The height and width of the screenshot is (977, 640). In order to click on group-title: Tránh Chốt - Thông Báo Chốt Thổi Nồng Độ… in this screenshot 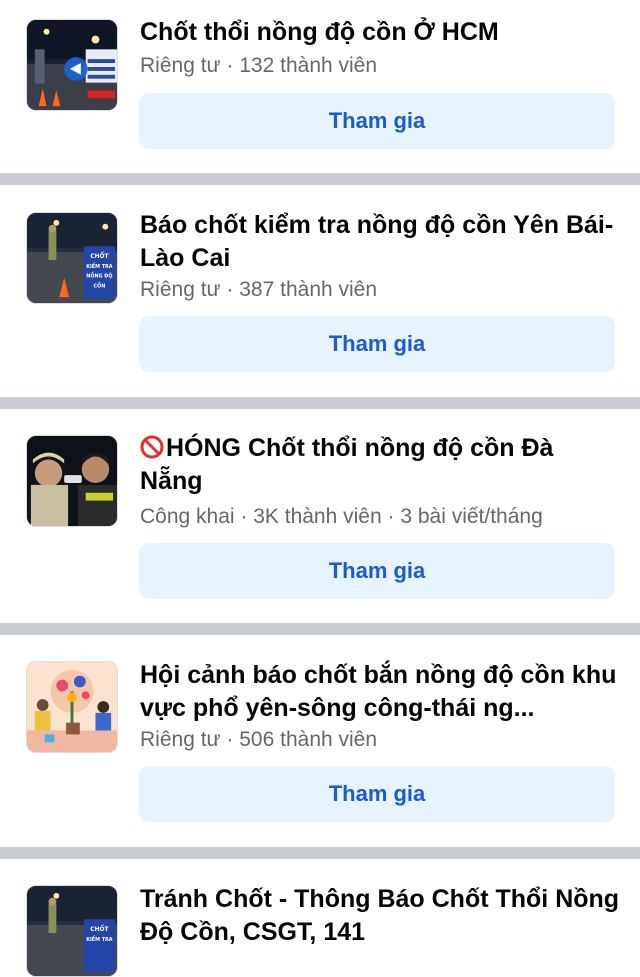, I will do `click(380, 916)`.